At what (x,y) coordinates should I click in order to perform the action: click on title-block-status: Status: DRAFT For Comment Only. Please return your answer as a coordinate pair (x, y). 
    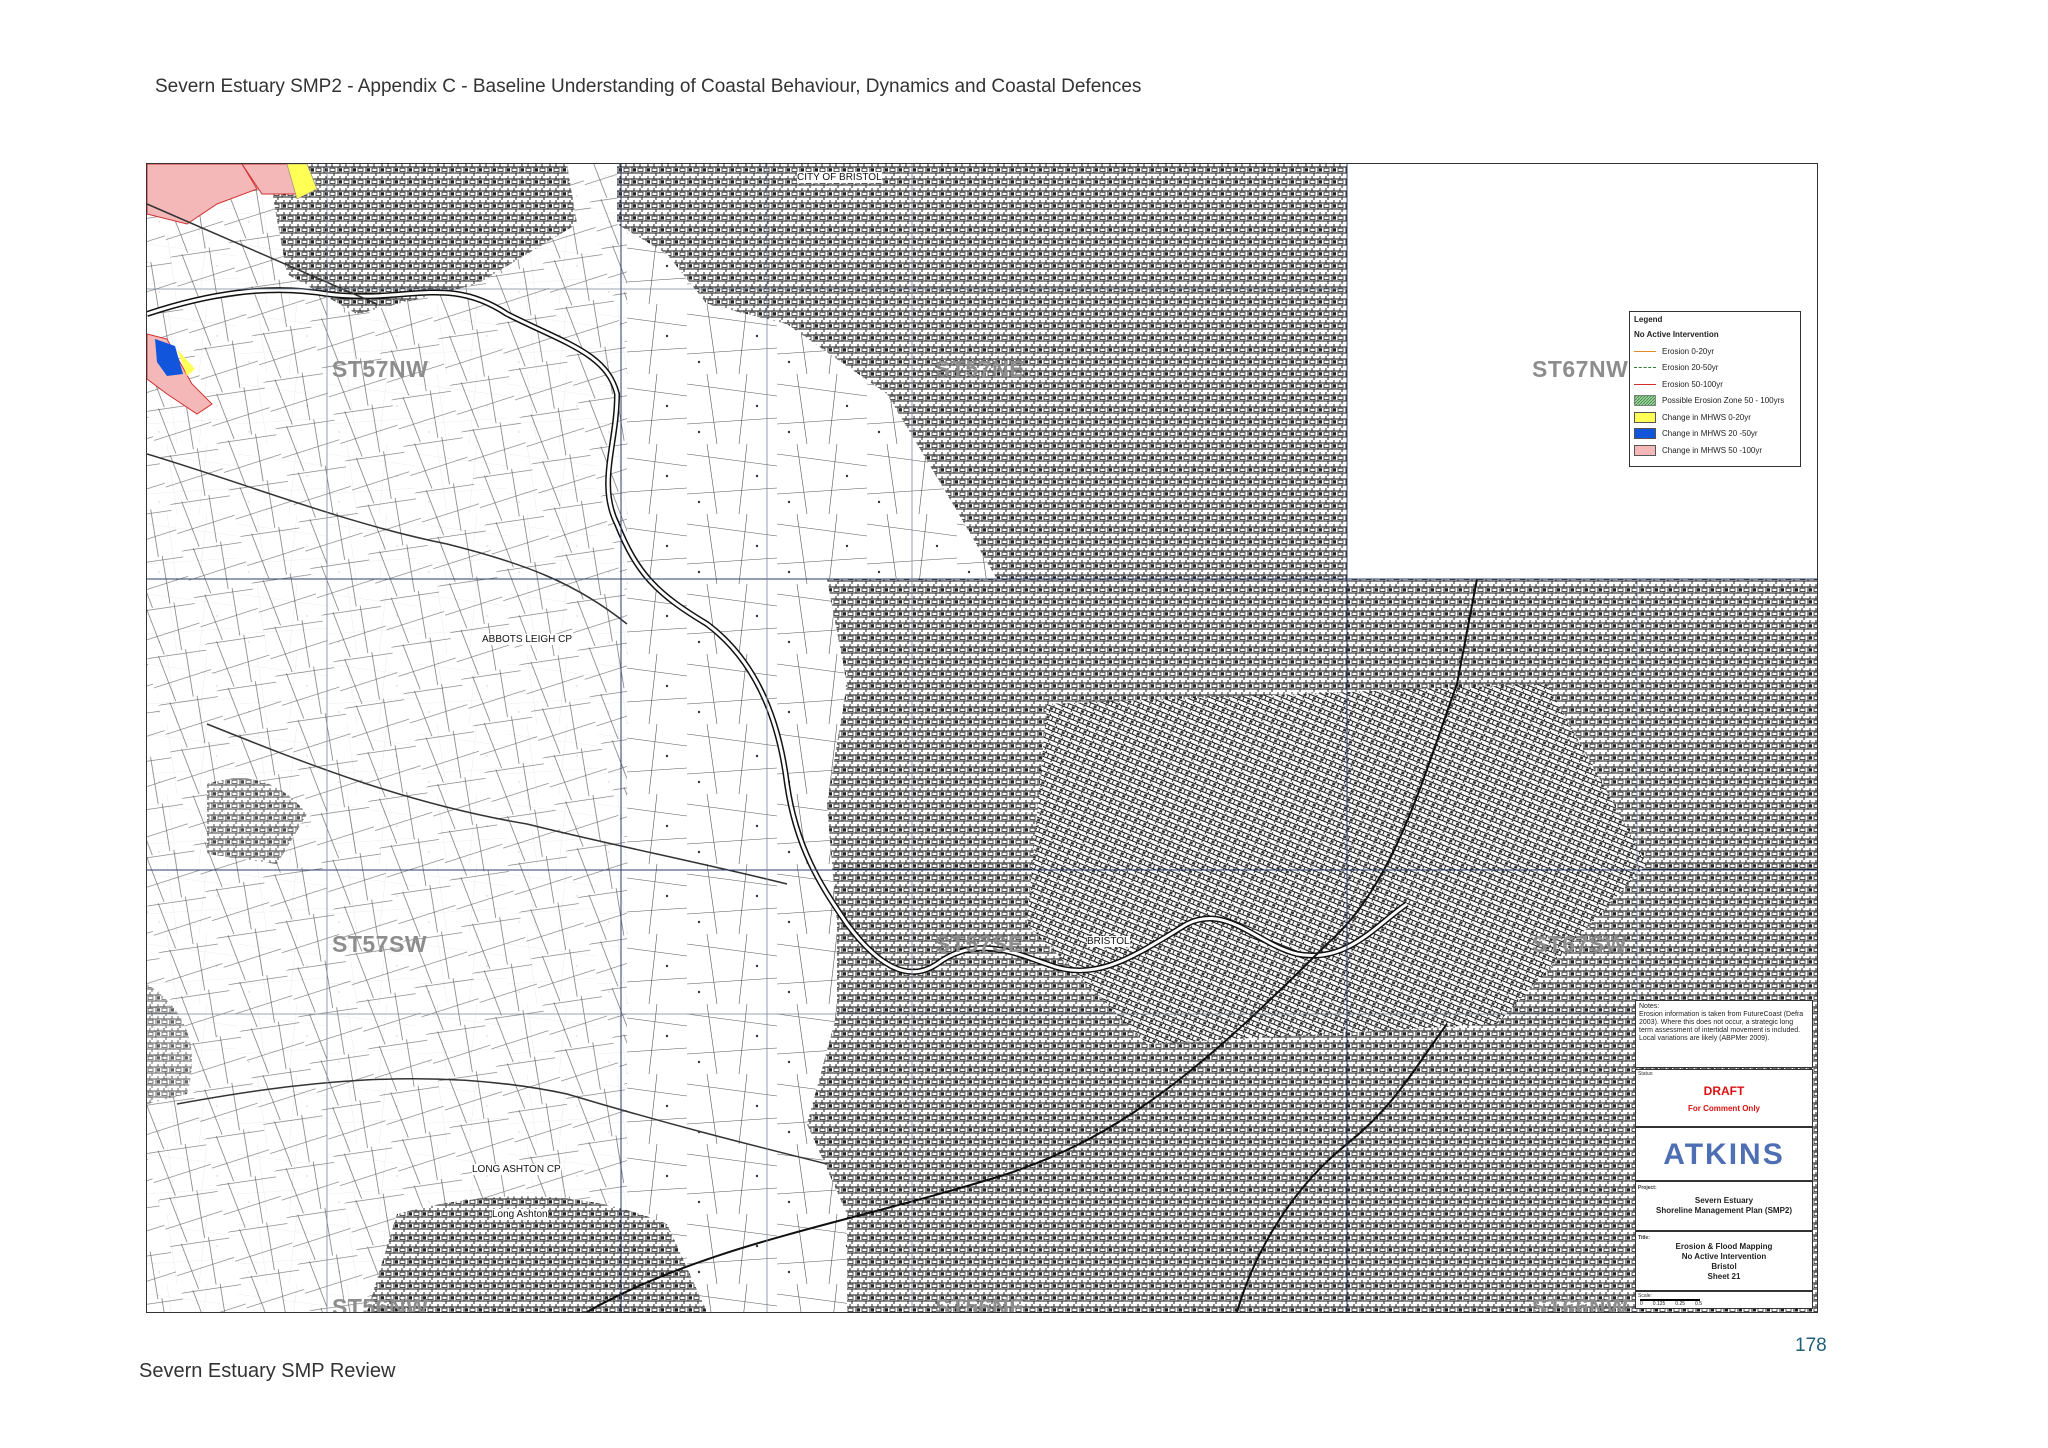
    Looking at the image, I should click on (1724, 1098).